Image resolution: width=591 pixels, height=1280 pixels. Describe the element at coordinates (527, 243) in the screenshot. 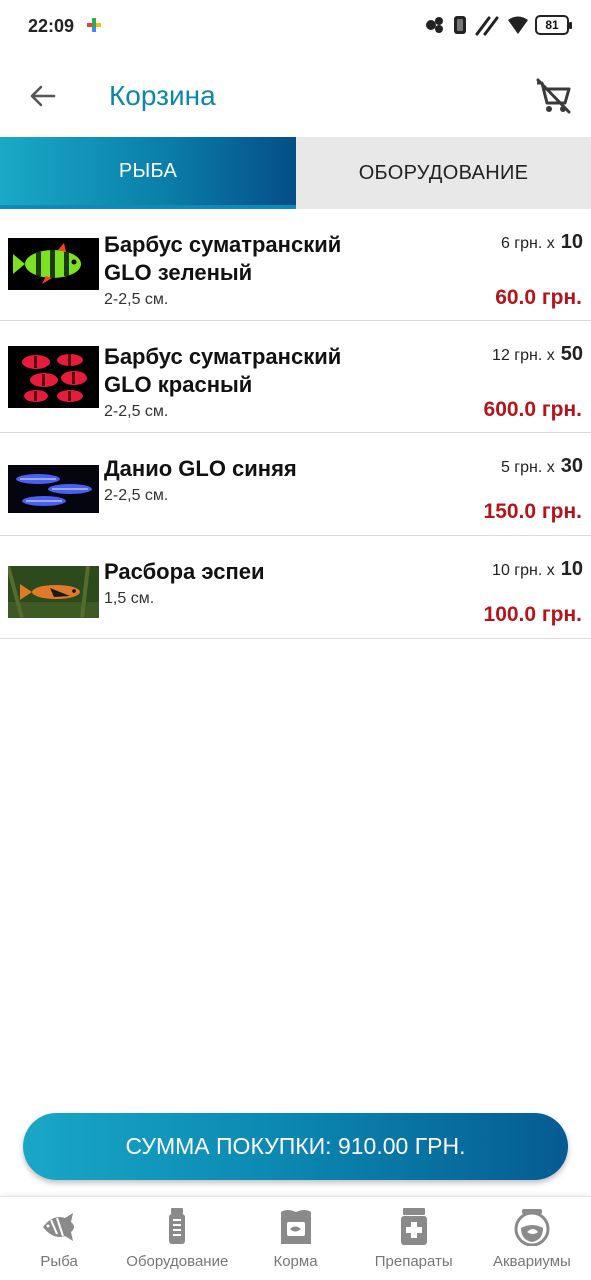

I see `unit-price: 6 грн. x` at that location.